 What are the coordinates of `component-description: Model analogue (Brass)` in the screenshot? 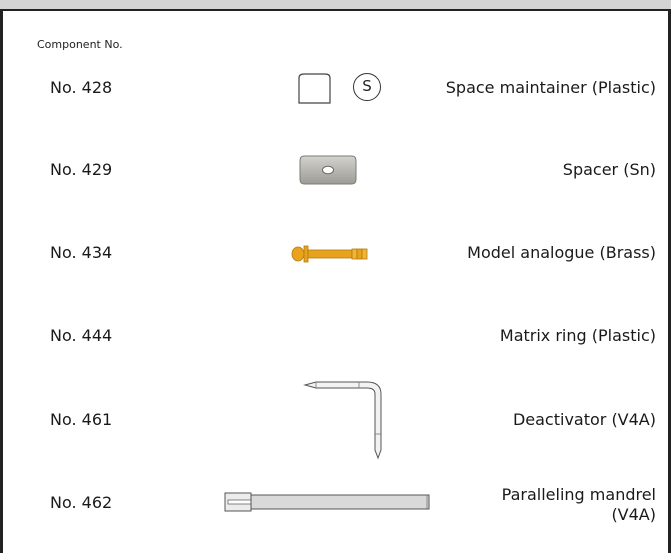 It's located at (561, 252).